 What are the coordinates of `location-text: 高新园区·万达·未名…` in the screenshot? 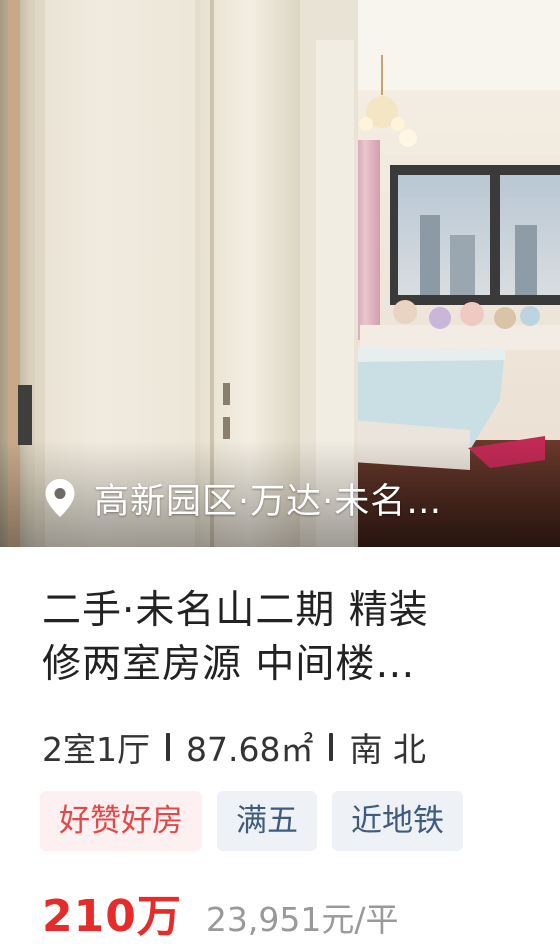 It's located at (268, 501).